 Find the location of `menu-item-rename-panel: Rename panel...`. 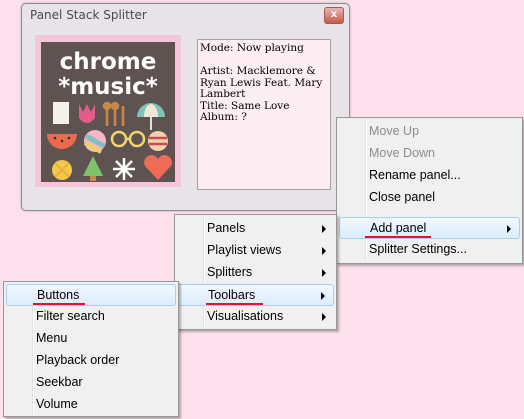

menu-item-rename-panel: Rename panel... is located at coordinates (429, 176).